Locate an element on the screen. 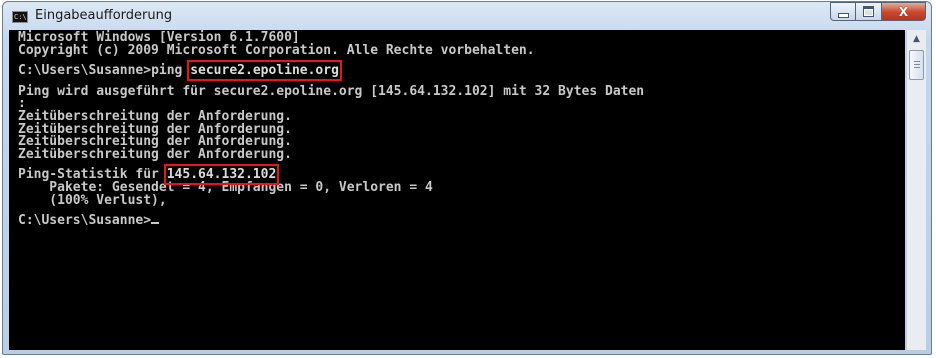 Image resolution: width=936 pixels, height=358 pixels. caption-buttons: X is located at coordinates (878, 12).